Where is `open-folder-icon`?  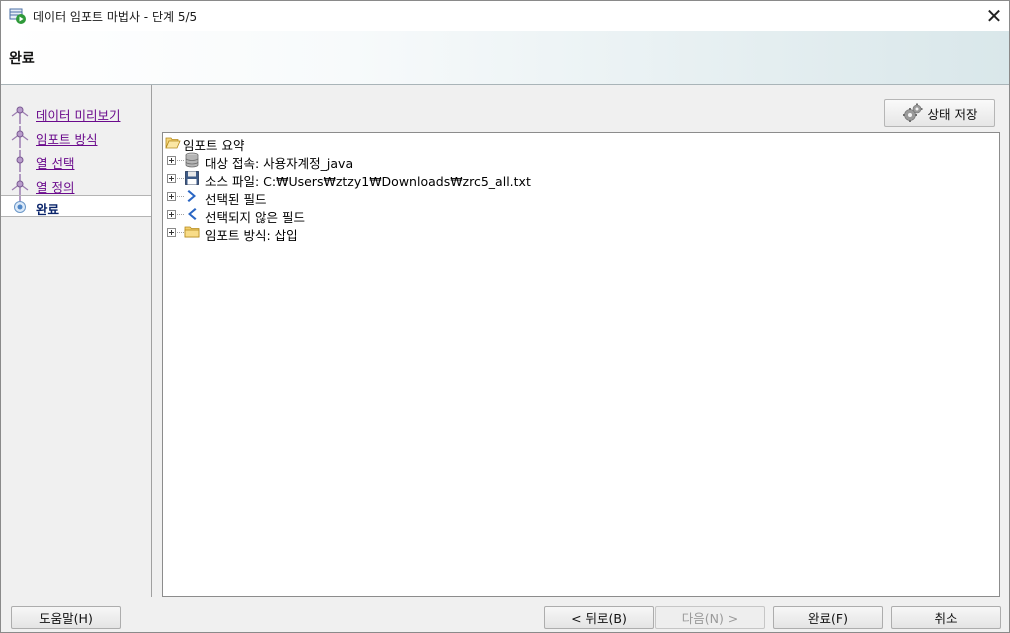 open-folder-icon is located at coordinates (173, 143).